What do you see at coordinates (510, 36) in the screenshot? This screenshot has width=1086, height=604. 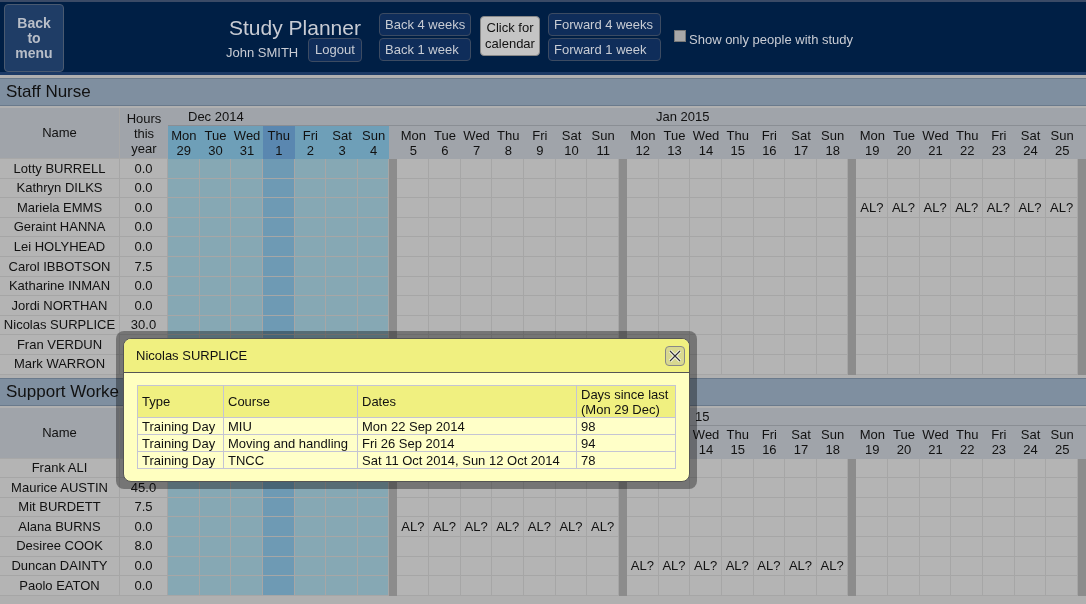 I see `calendar-button: Click for calendar` at bounding box center [510, 36].